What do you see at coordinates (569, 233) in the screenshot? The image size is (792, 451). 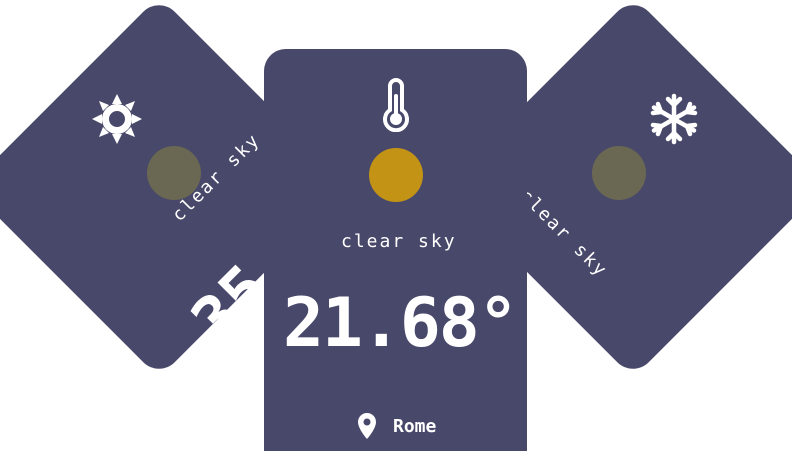 I see `right-description: clear sky` at bounding box center [569, 233].